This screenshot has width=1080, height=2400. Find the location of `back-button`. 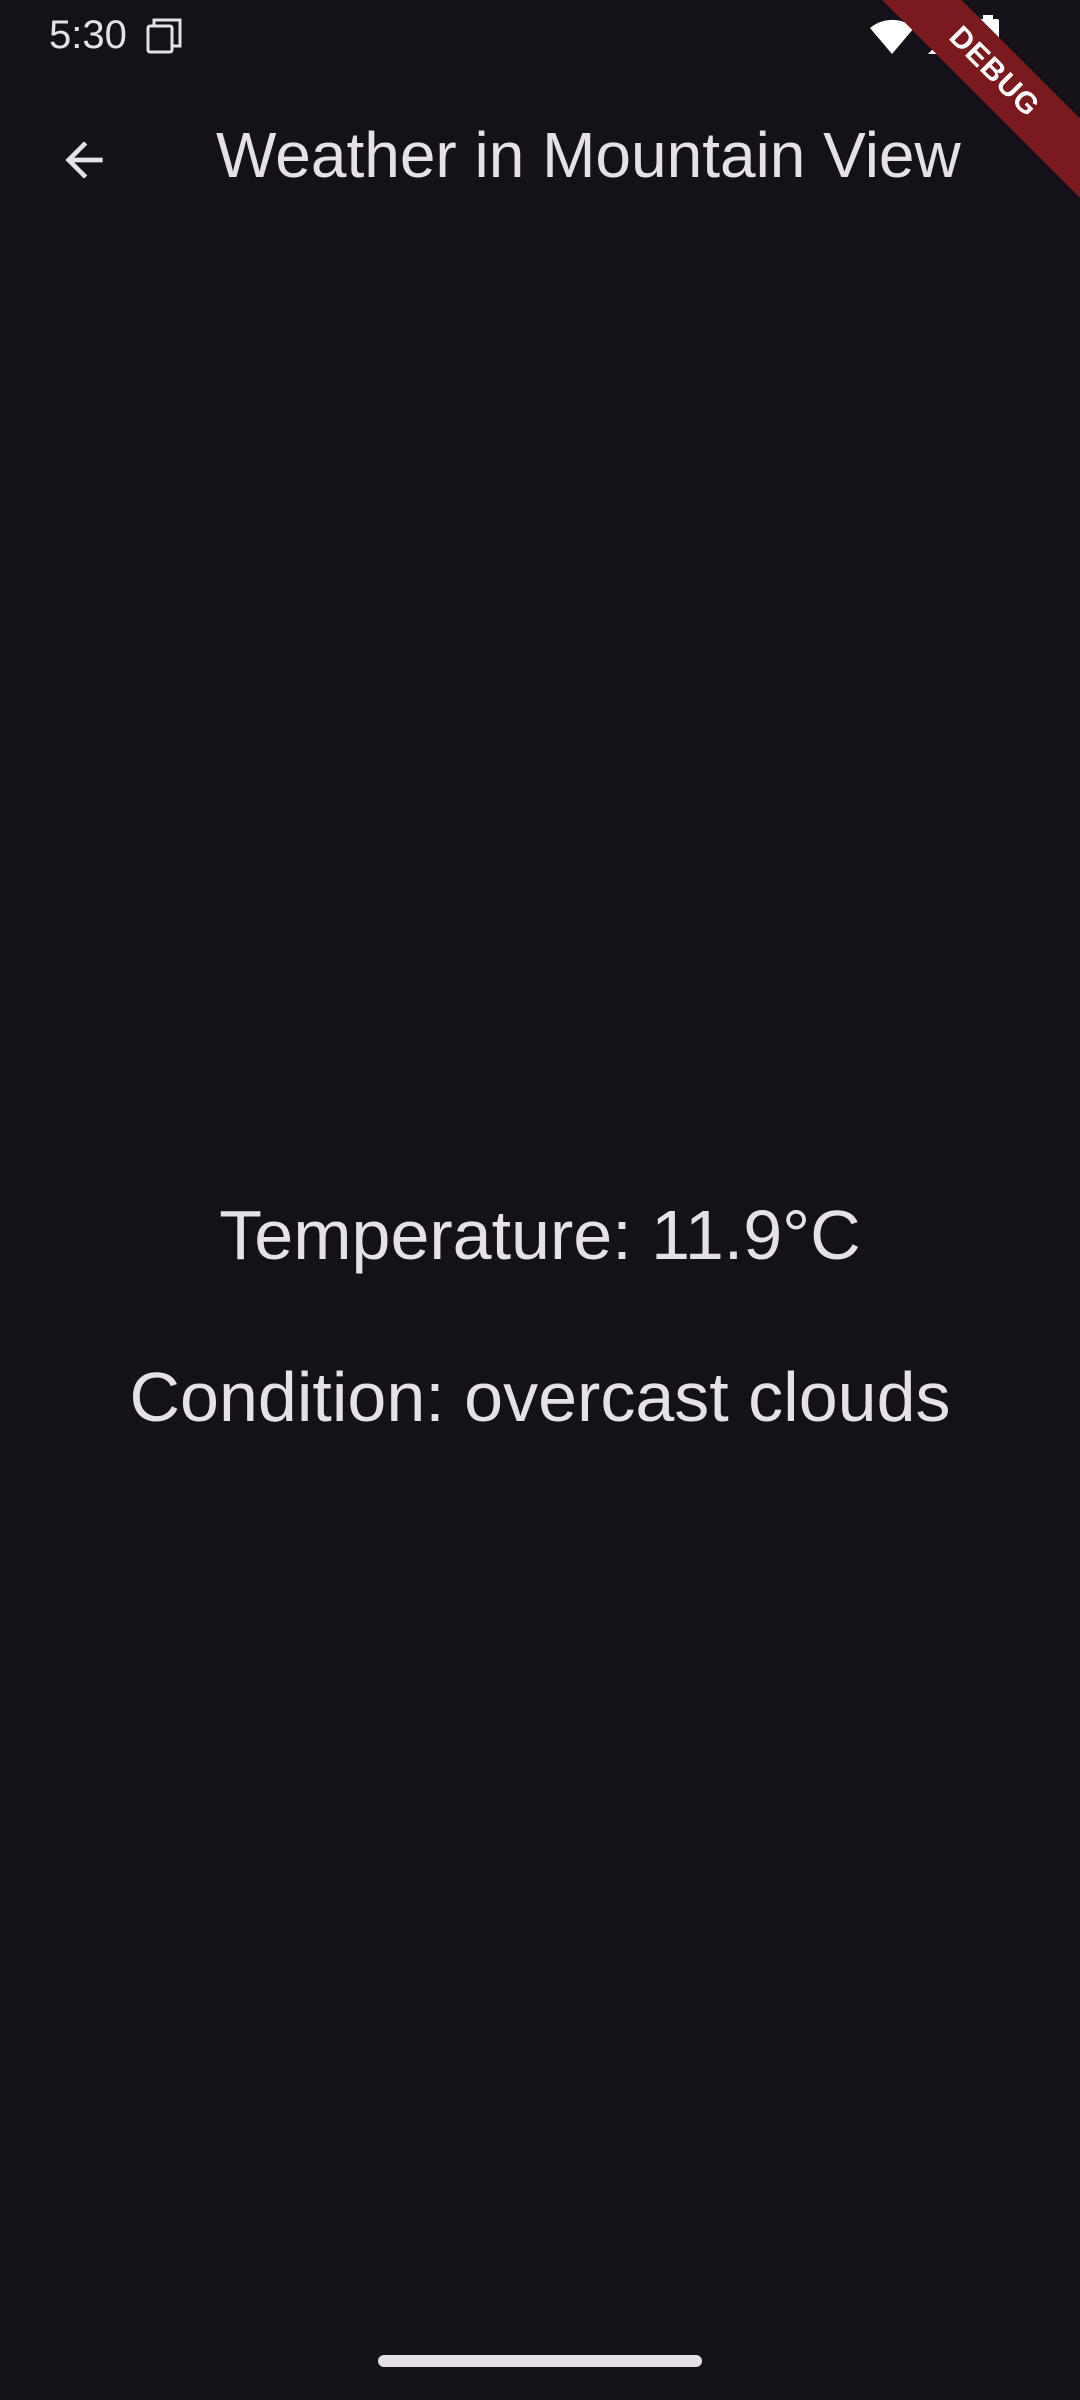

back-button is located at coordinates (84, 160).